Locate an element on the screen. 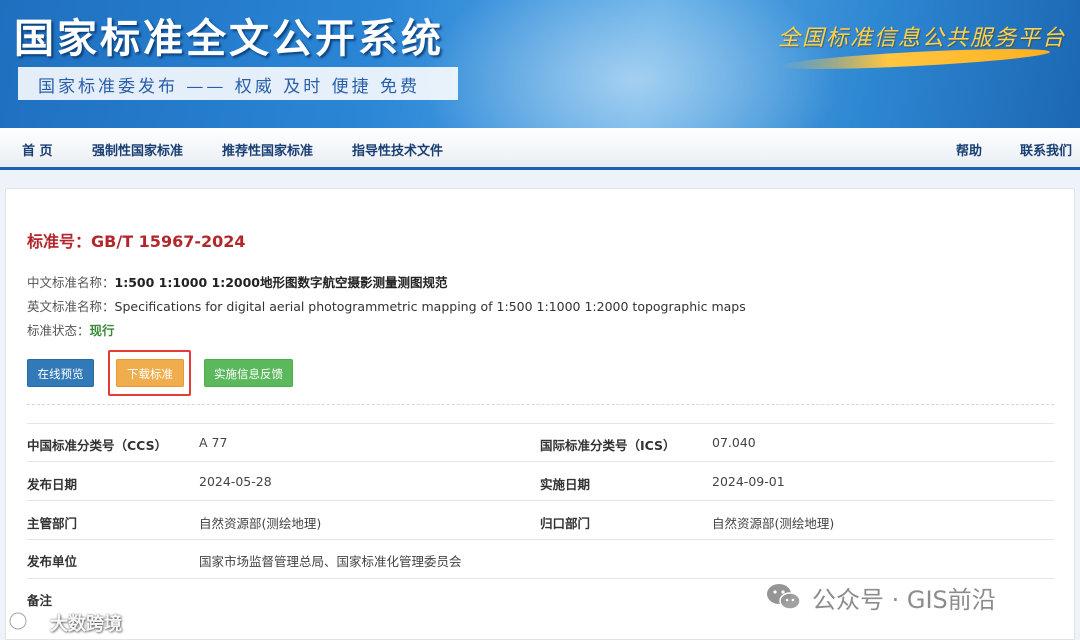 The width and height of the screenshot is (1080, 640). status-label: 标准状态： is located at coordinates (58, 330).